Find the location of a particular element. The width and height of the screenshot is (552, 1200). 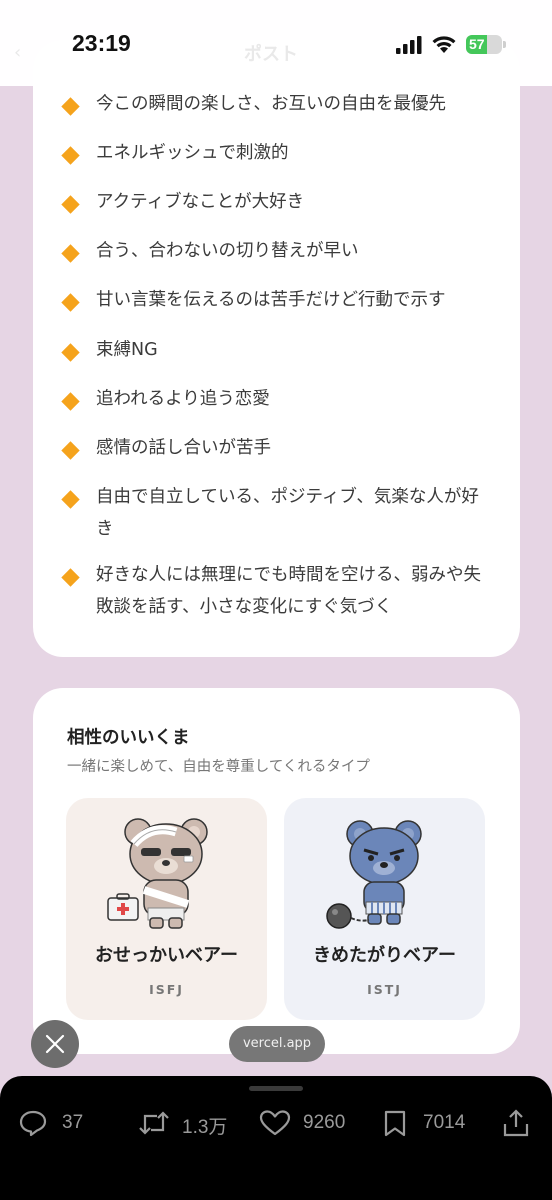

reply-count: 37 is located at coordinates (73, 1122).